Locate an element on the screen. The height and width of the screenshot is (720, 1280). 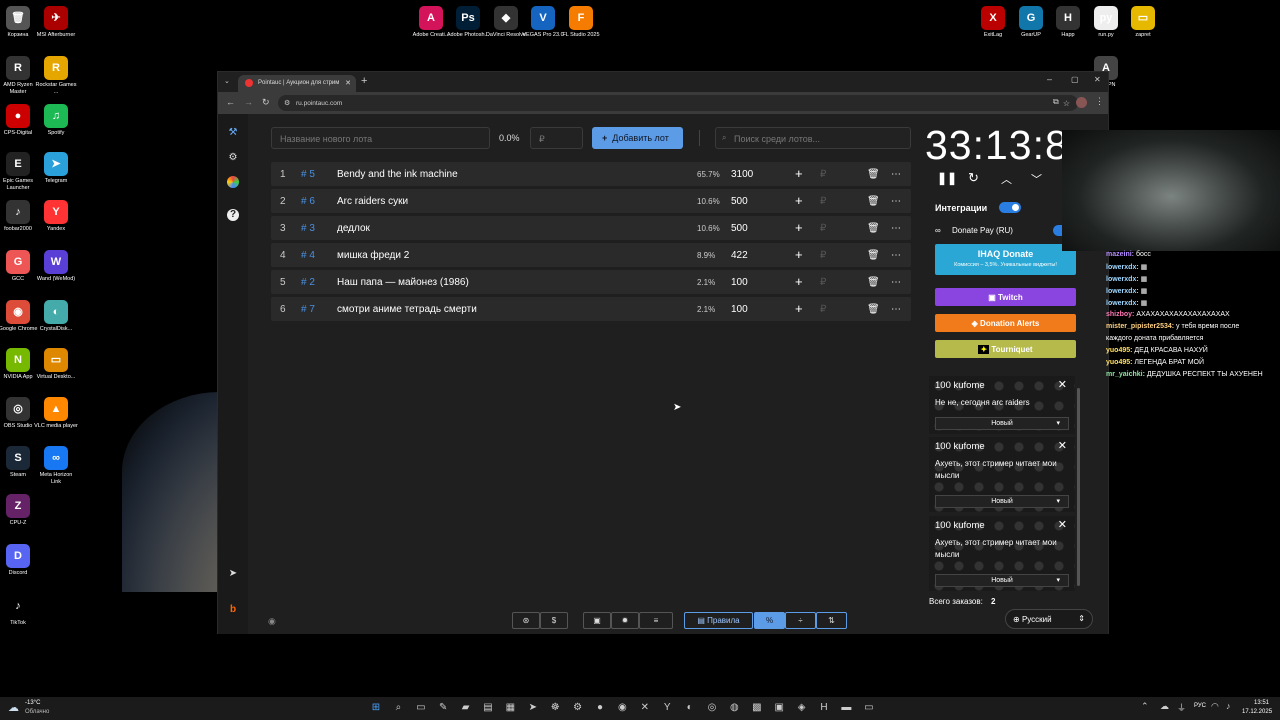
donation-alerts-button: ◈ Donation Alerts is located at coordinates (1005, 323).